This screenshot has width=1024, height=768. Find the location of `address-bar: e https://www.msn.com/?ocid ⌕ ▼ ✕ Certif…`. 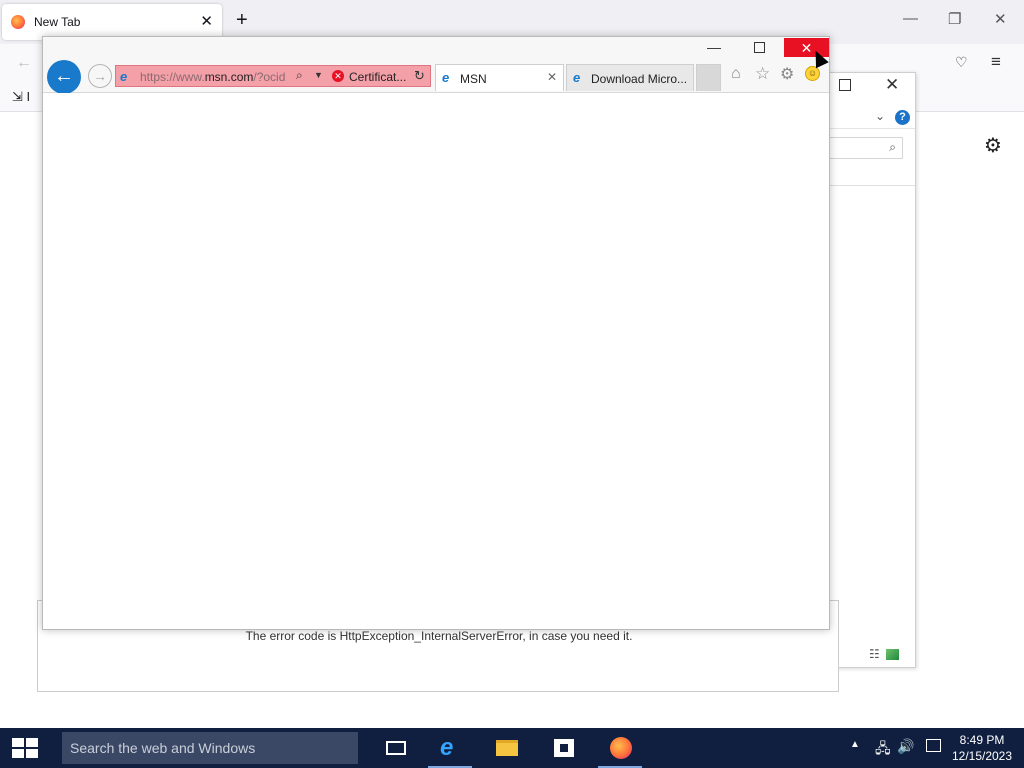

address-bar: e https://www.msn.com/?ocid ⌕ ▼ ✕ Certif… is located at coordinates (273, 76).